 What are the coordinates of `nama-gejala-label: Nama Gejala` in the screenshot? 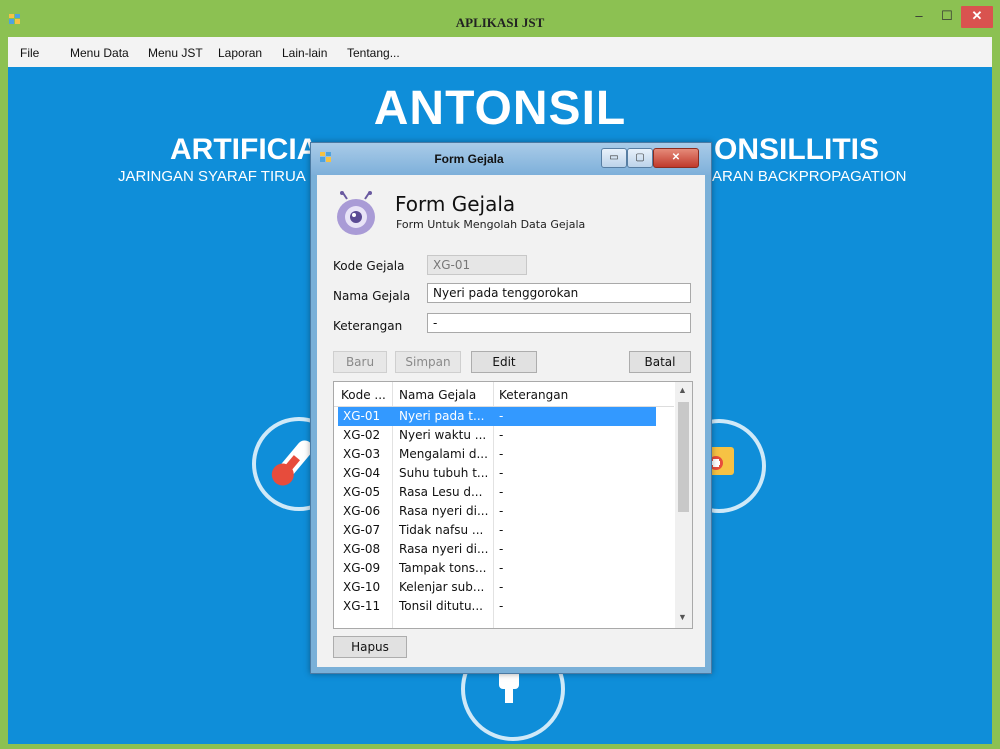 It's located at (372, 296).